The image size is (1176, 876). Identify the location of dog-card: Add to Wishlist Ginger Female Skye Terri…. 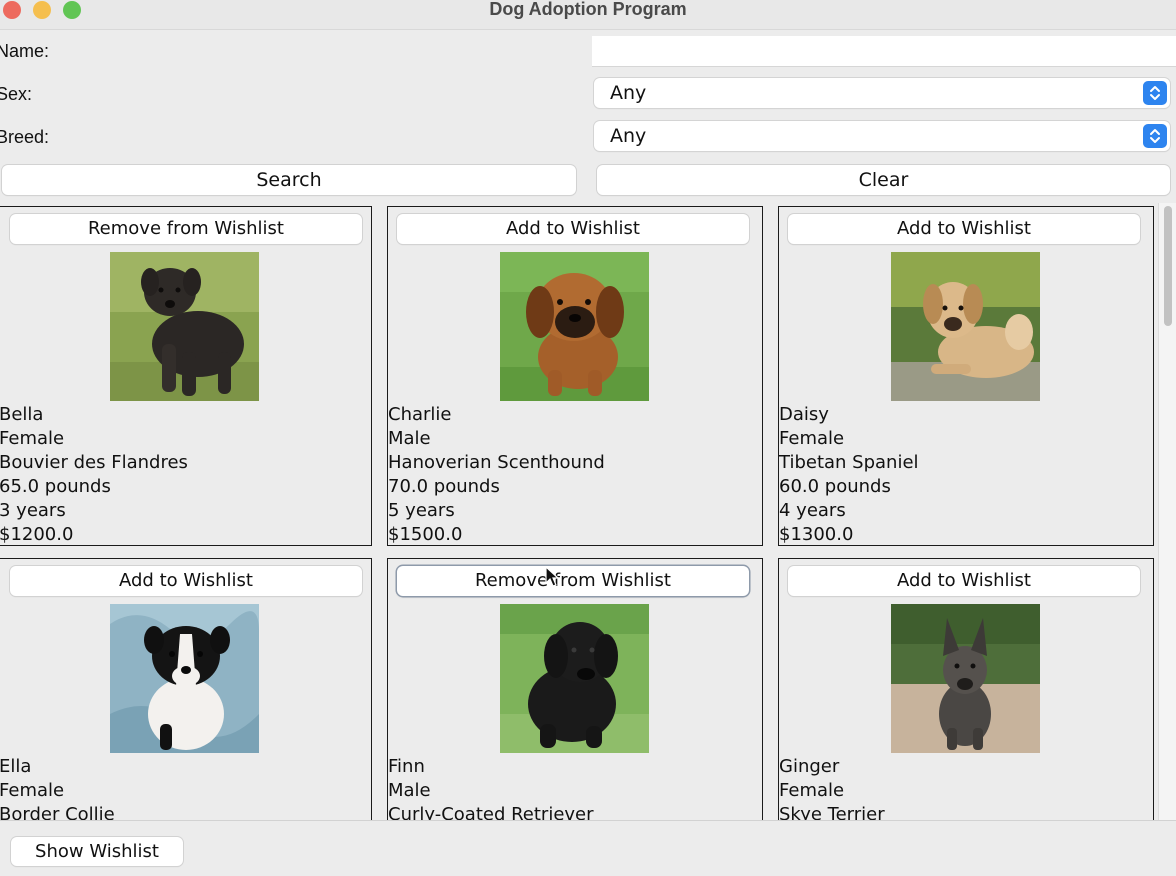
(966, 689).